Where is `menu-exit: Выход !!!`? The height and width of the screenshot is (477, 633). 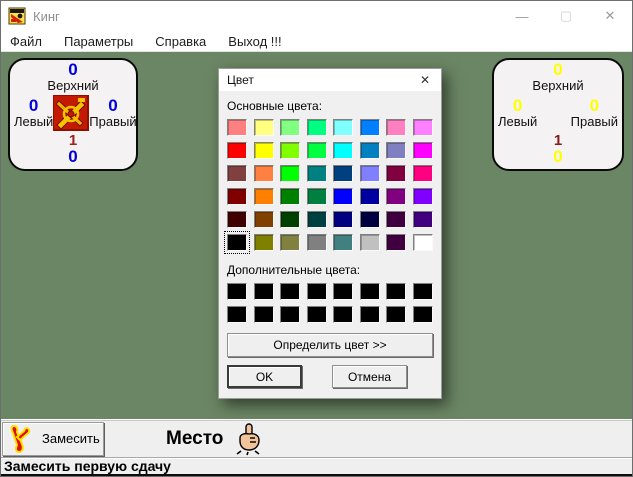 menu-exit: Выход !!! is located at coordinates (254, 41).